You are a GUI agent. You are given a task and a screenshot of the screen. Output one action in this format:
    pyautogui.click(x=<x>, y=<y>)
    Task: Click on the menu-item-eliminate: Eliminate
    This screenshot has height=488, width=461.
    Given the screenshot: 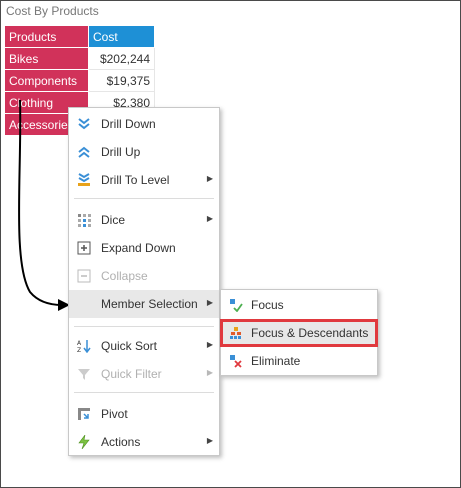 What is the action you would take?
    pyautogui.click(x=299, y=361)
    